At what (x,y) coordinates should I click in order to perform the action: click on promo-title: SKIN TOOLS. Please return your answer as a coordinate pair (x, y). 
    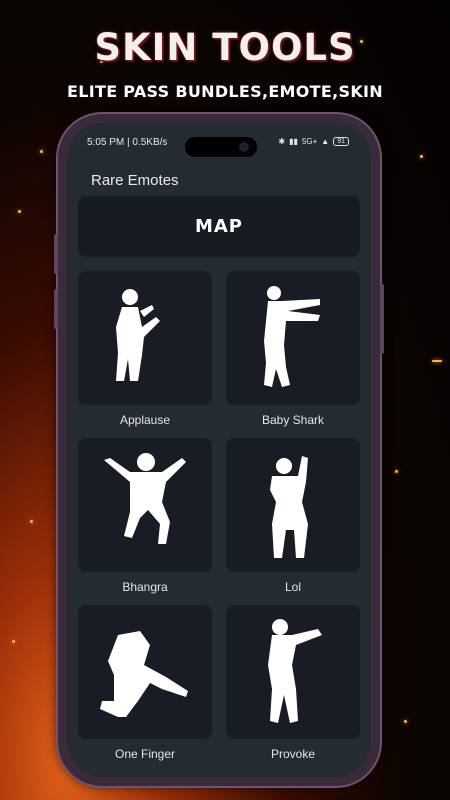
    Looking at the image, I should click on (225, 47).